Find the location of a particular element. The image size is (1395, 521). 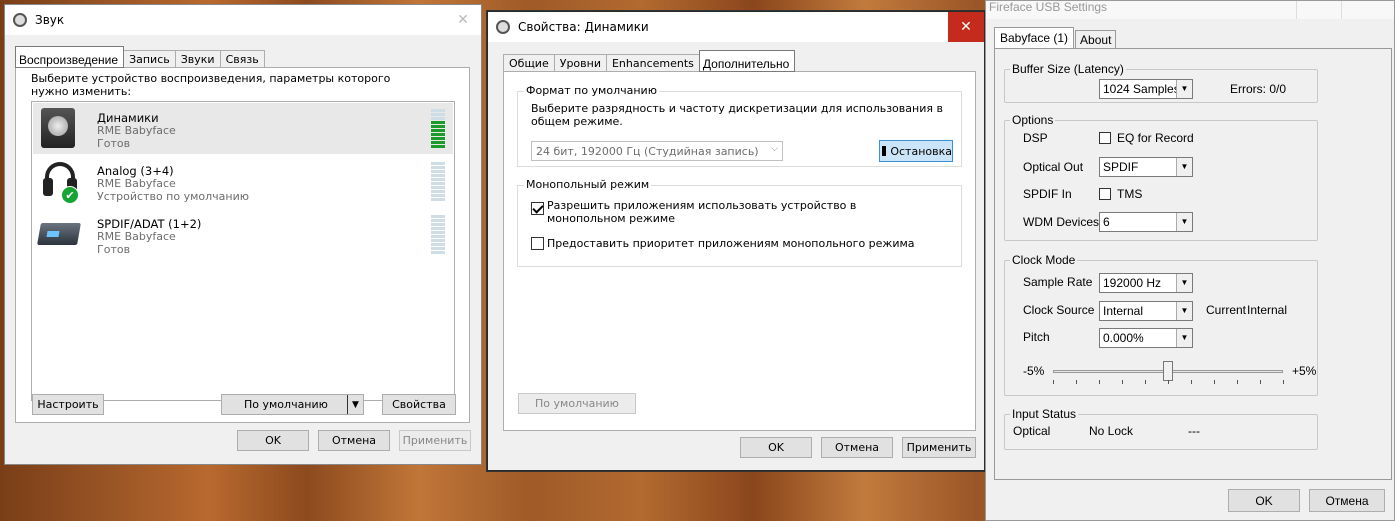

properties-titlebar: Свойства: Динамики ✕ is located at coordinates (736, 27).